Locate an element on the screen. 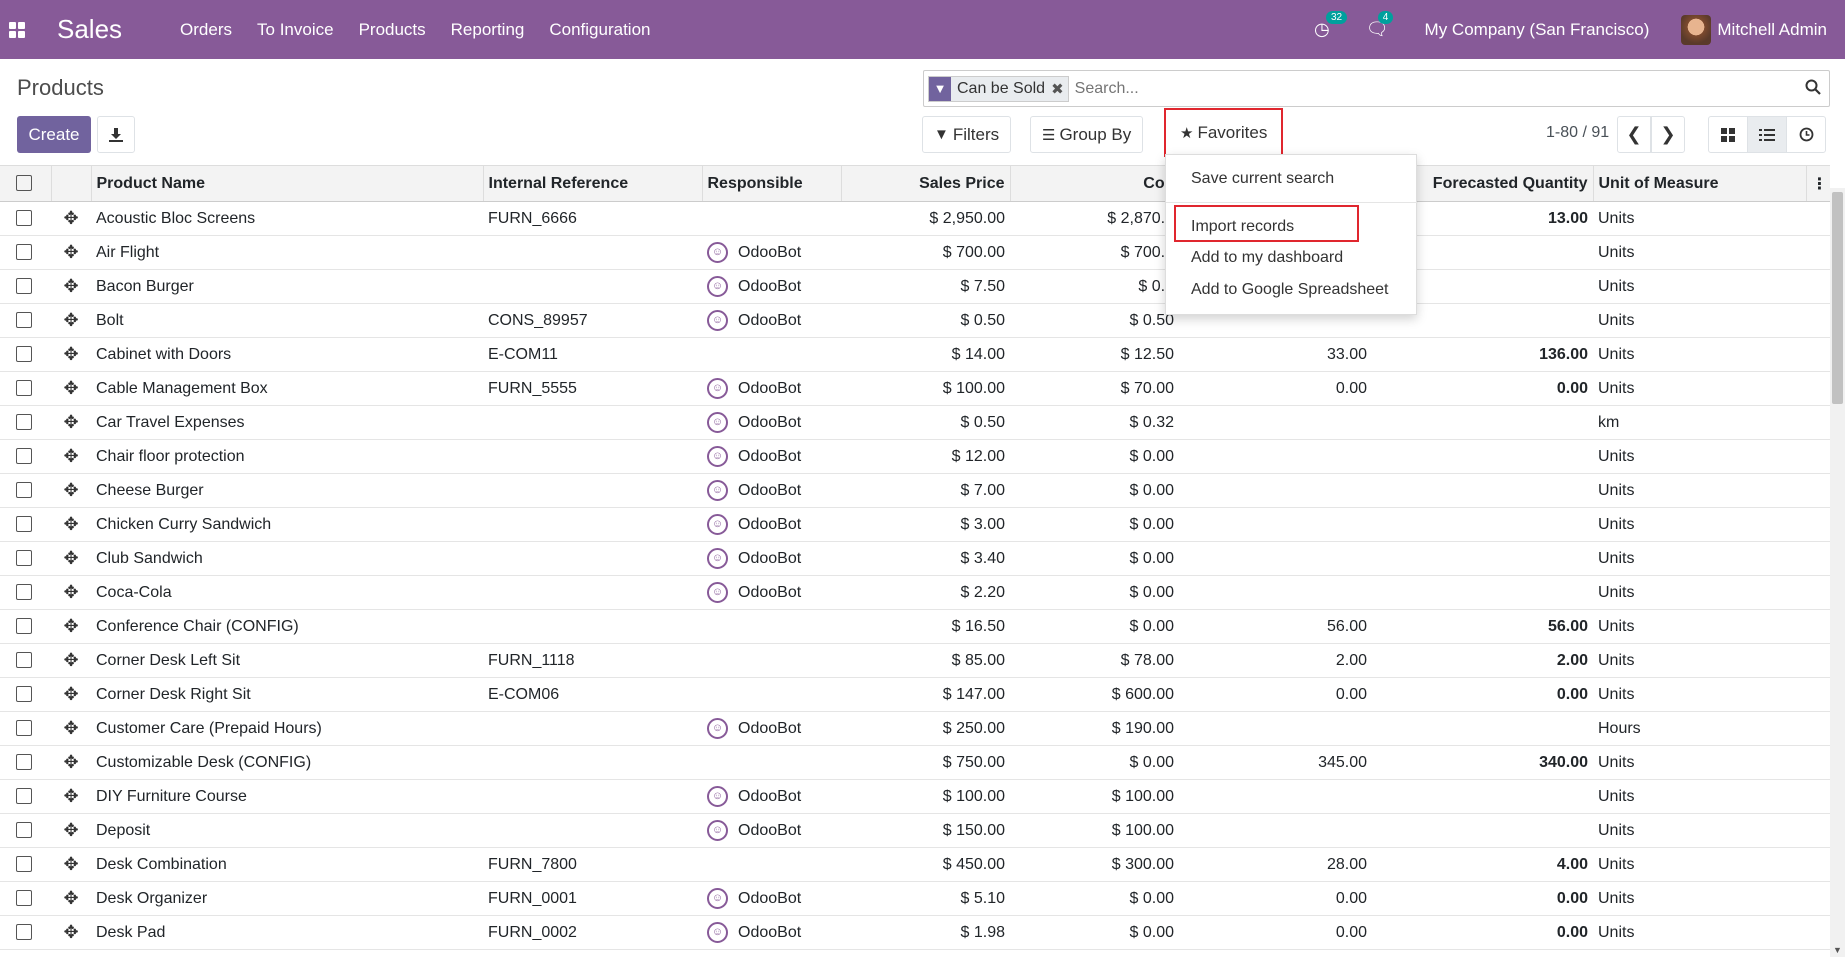 The width and height of the screenshot is (1845, 957). activity-view-button is located at coordinates (1806, 134).